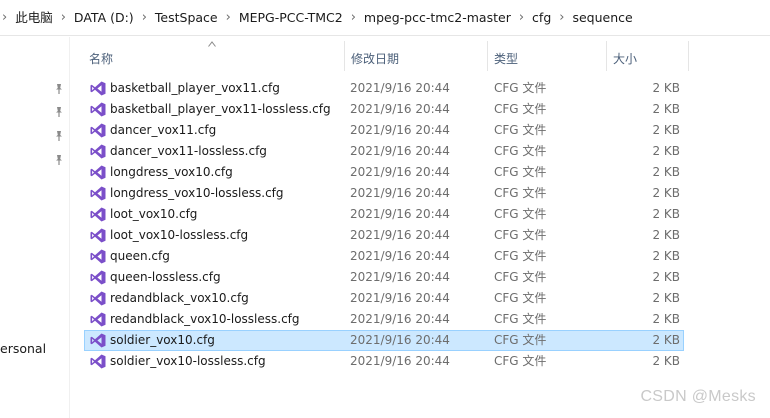 This screenshot has width=770, height=418. Describe the element at coordinates (220, 109) in the screenshot. I see `file-name: basketball_player_vox11-lossless.cfg` at that location.